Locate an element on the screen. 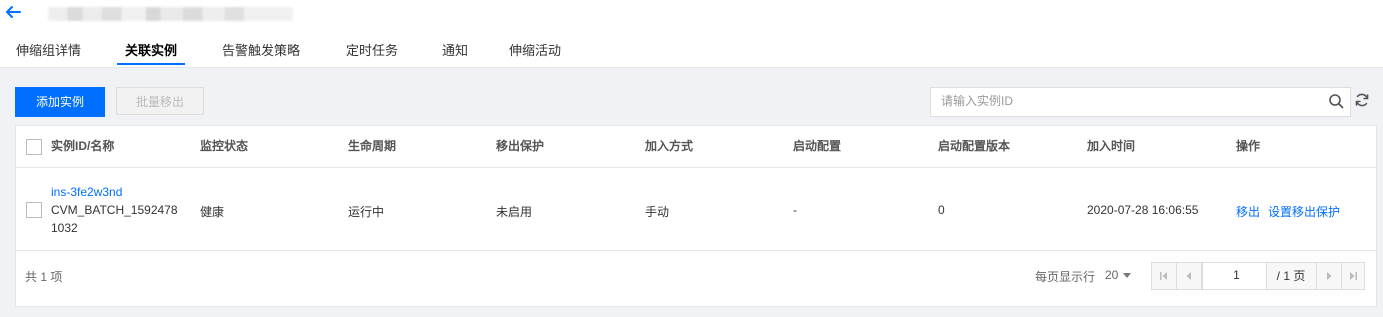  column-header-join-method: 加入方式 is located at coordinates (669, 146).